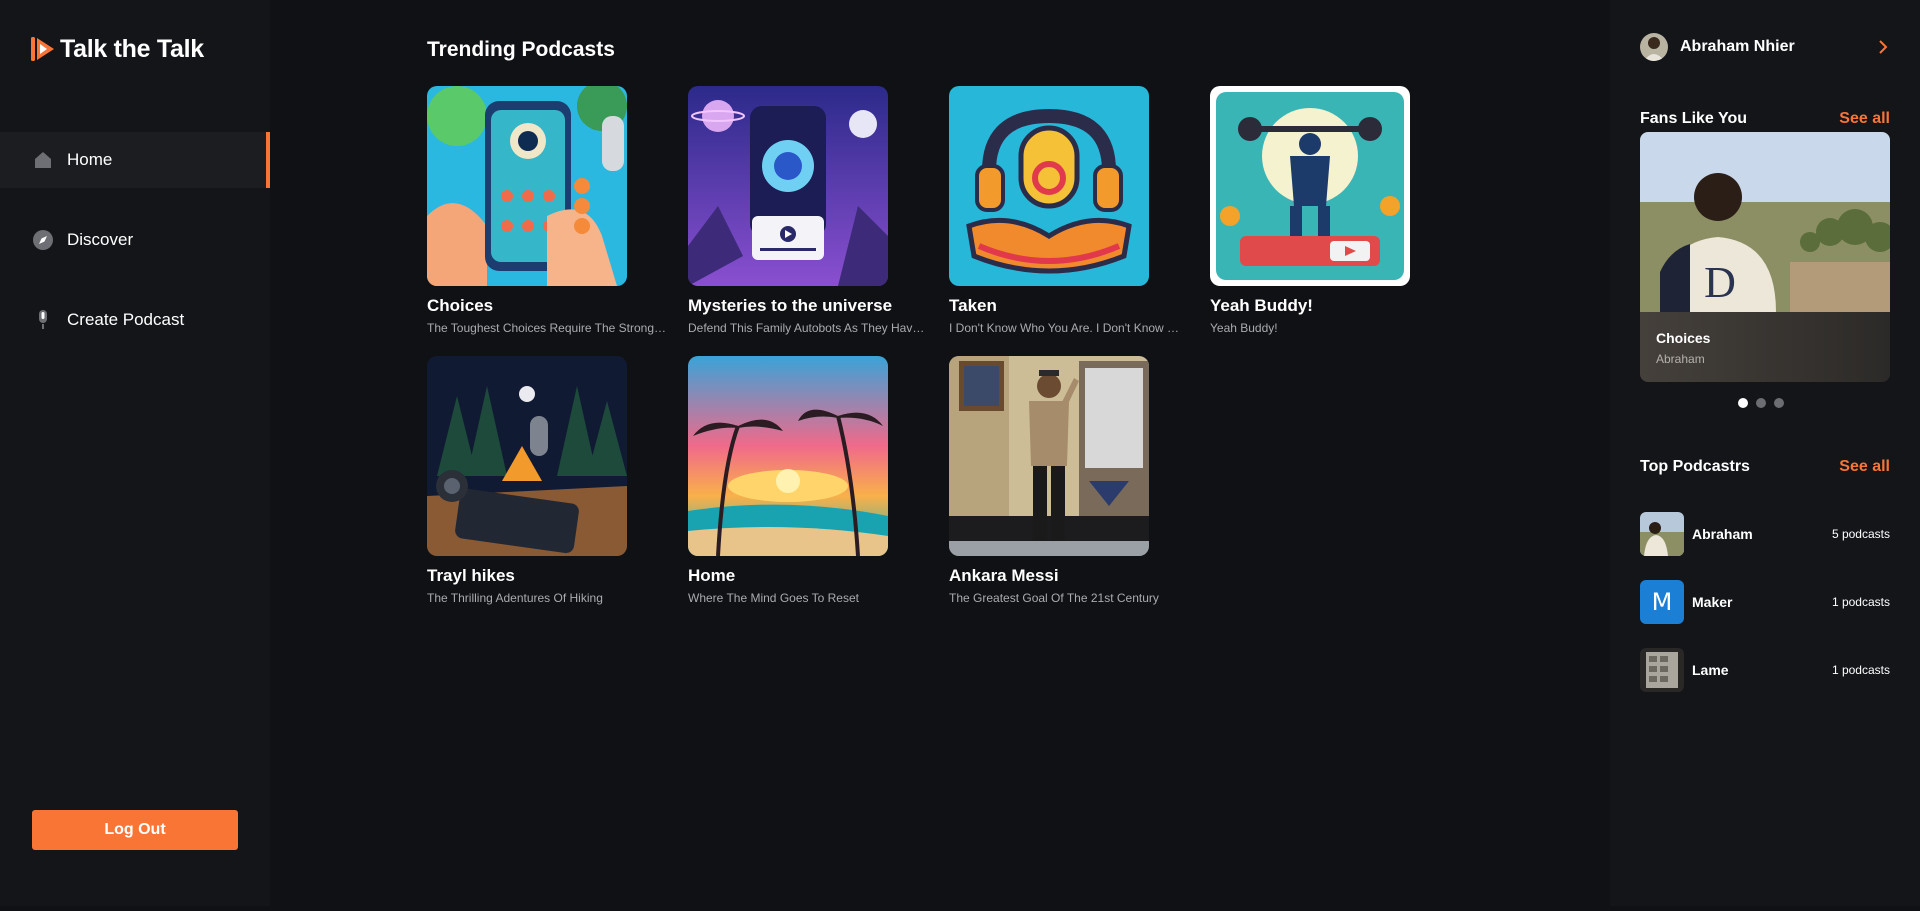 This screenshot has height=911, width=1920. Describe the element at coordinates (43, 160) in the screenshot. I see `home-icon` at that location.